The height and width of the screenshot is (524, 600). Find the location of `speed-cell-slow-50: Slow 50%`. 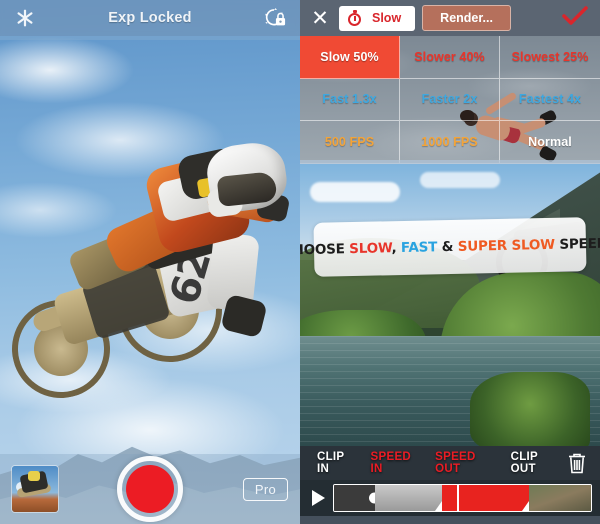

speed-cell-slow-50: Slow 50% is located at coordinates (350, 57).